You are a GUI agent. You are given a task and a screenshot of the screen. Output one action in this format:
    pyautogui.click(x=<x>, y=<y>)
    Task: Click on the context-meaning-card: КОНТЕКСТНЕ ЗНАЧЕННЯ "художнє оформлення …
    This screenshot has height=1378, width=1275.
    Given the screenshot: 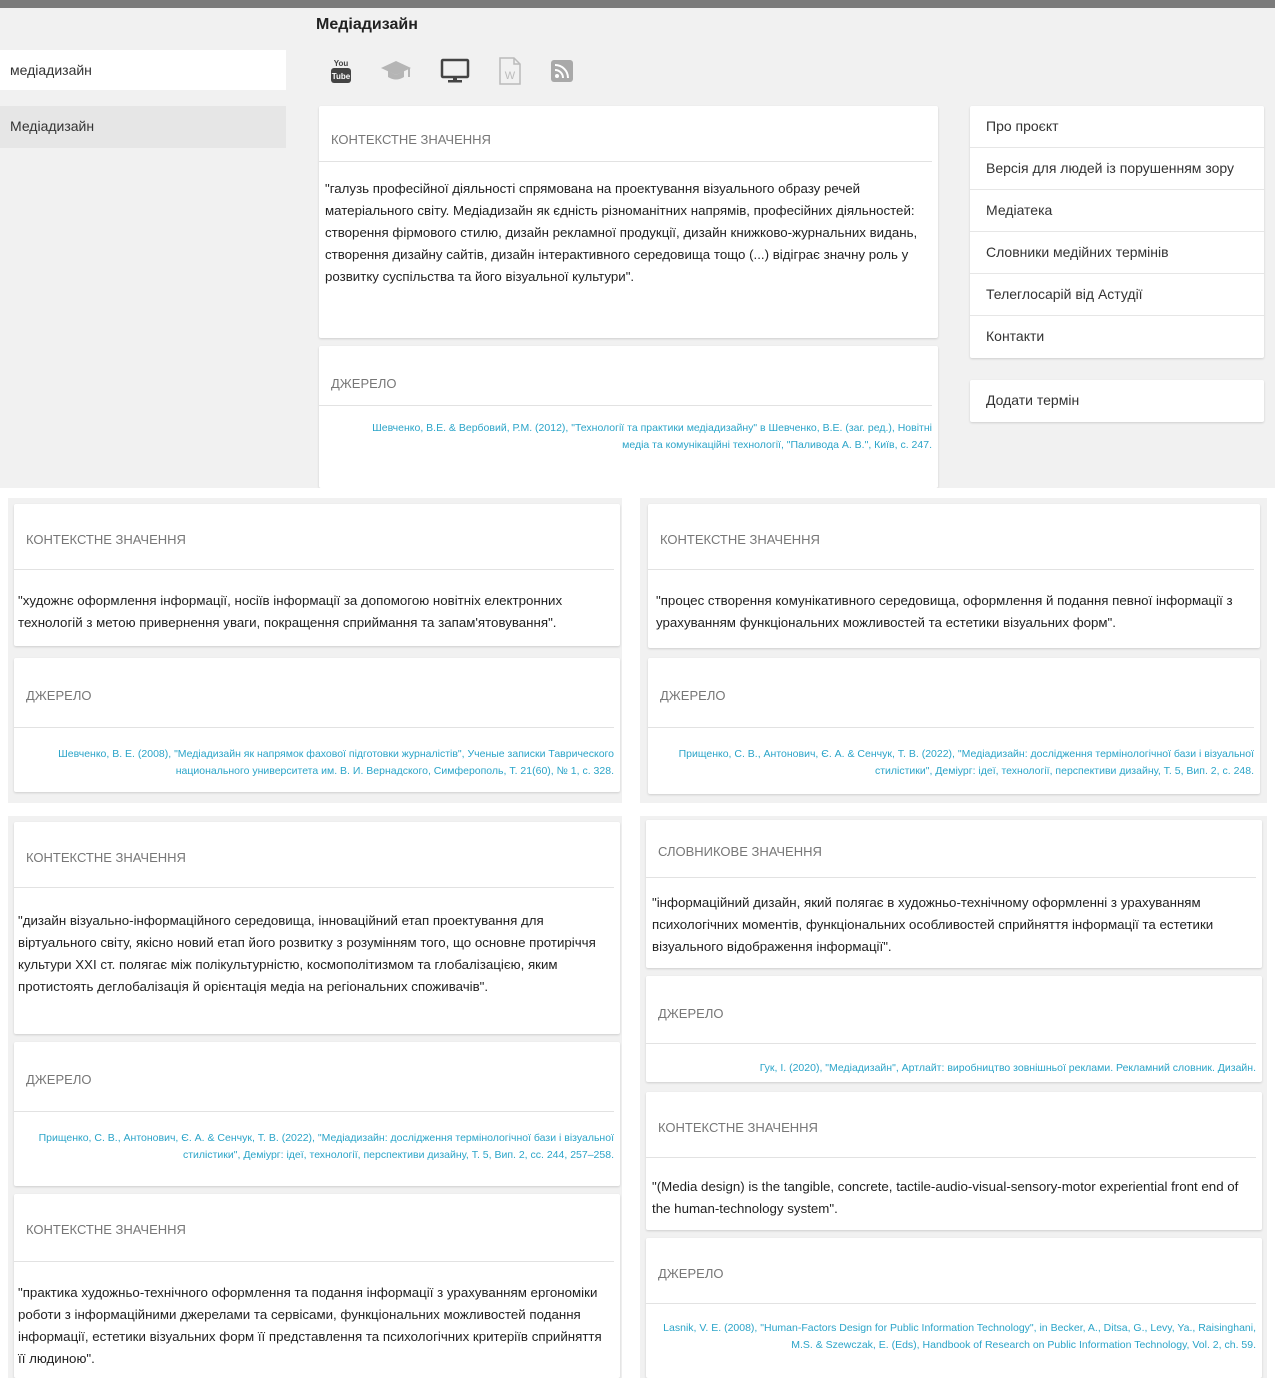 What is the action you would take?
    pyautogui.click(x=317, y=575)
    